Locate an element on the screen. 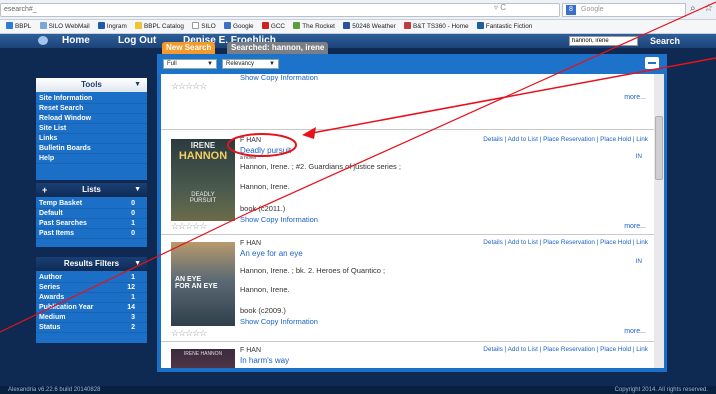  bookmark-star-icon: ☆ is located at coordinates (708, 8).